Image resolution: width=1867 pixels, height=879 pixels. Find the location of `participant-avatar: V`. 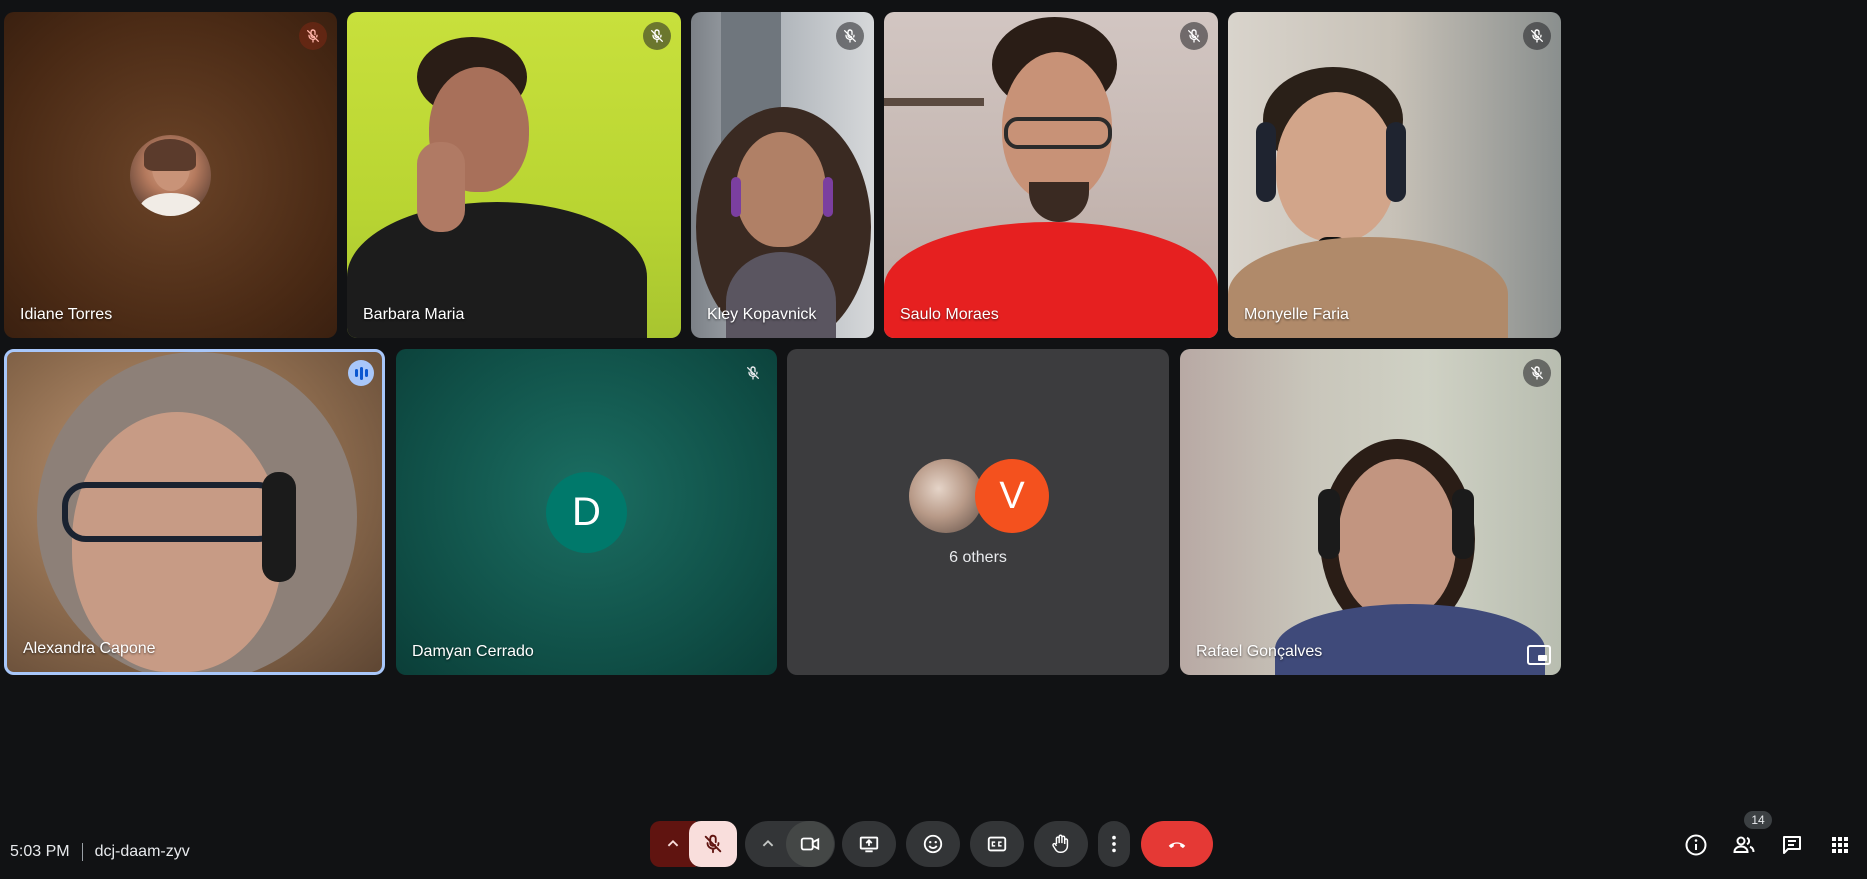

participant-avatar: V is located at coordinates (1012, 496).